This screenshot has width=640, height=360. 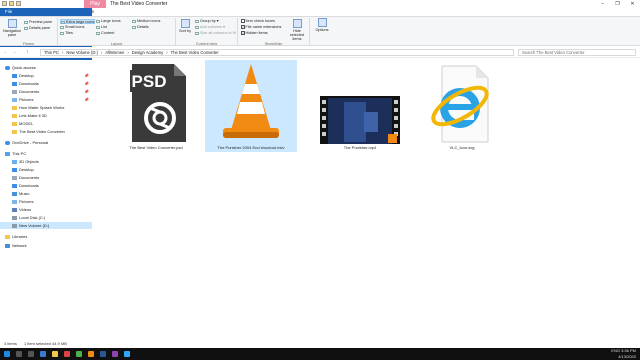 I want to click on layout-details: Details, so click(x=140, y=27).